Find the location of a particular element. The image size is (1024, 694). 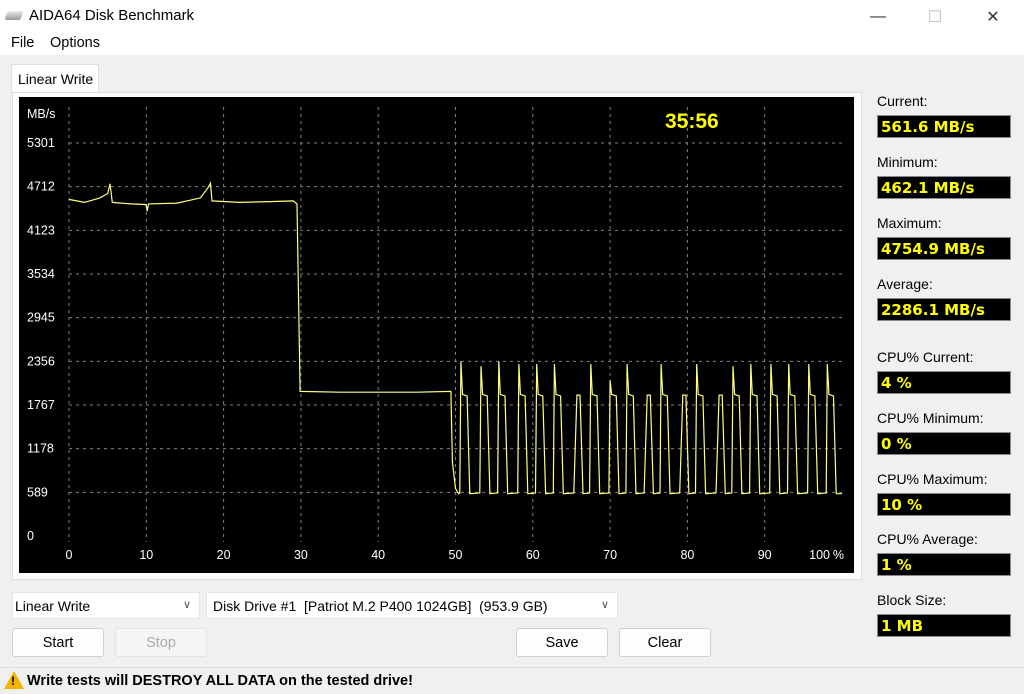

stat-label: Minimum: is located at coordinates (907, 162).